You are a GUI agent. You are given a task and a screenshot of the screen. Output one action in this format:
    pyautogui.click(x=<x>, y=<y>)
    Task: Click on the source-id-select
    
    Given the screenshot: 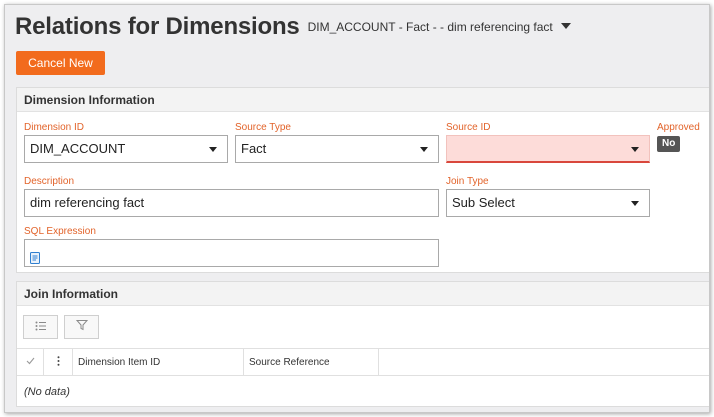 What is the action you would take?
    pyautogui.click(x=548, y=149)
    